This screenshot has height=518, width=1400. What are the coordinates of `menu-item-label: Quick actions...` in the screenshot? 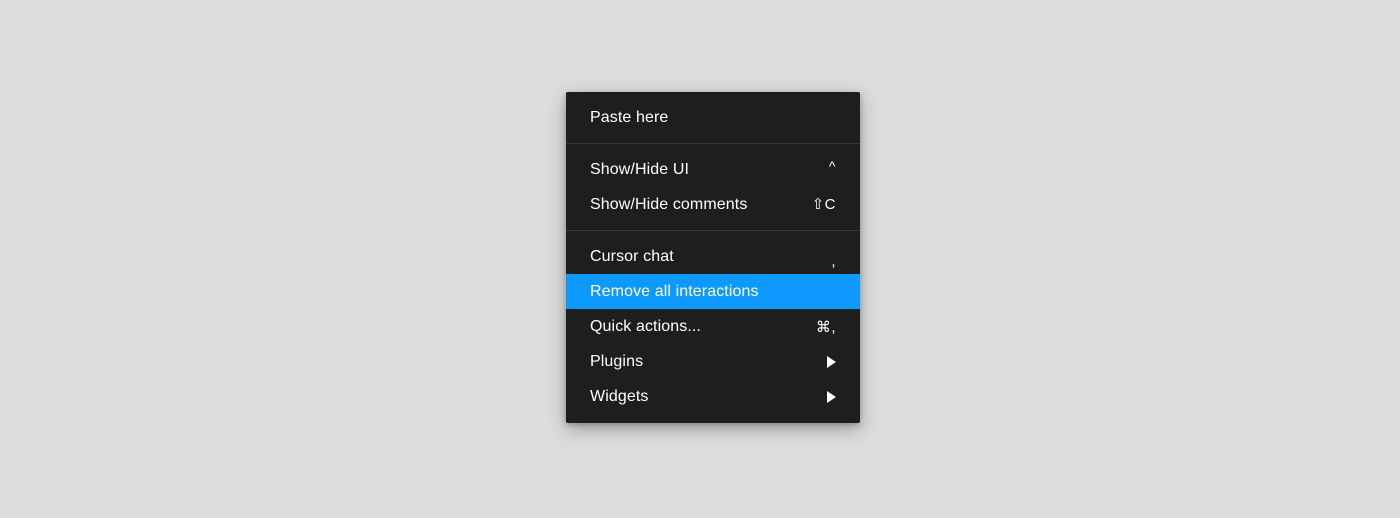 It's located at (645, 326).